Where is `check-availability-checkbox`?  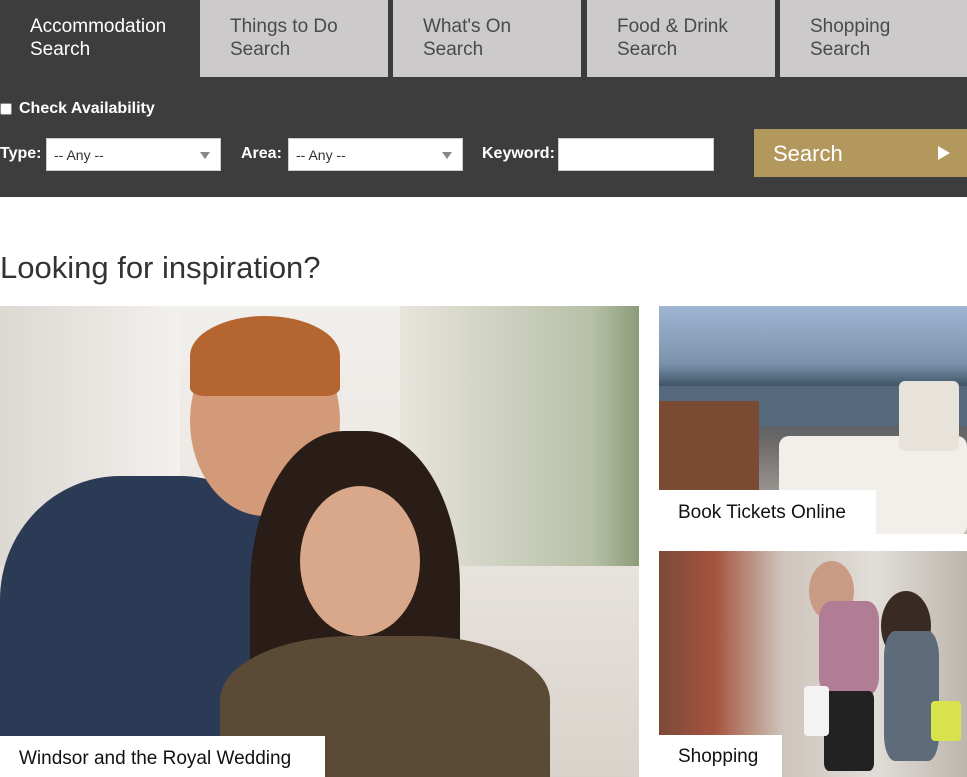
check-availability-checkbox is located at coordinates (6, 109).